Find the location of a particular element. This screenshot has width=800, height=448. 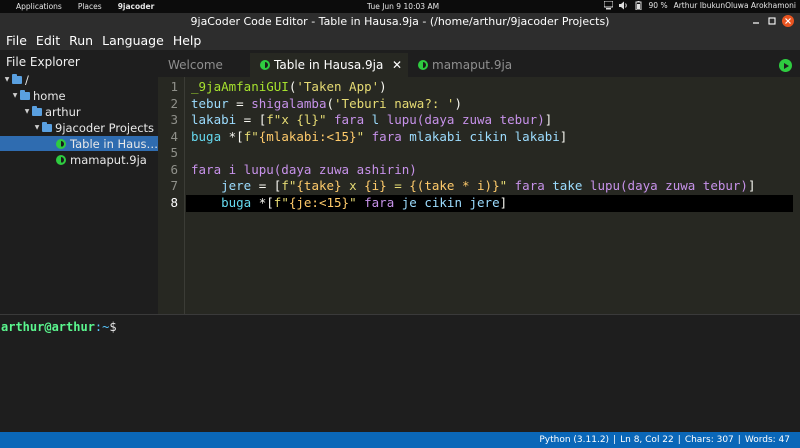

places-menu: Places is located at coordinates (90, 6).